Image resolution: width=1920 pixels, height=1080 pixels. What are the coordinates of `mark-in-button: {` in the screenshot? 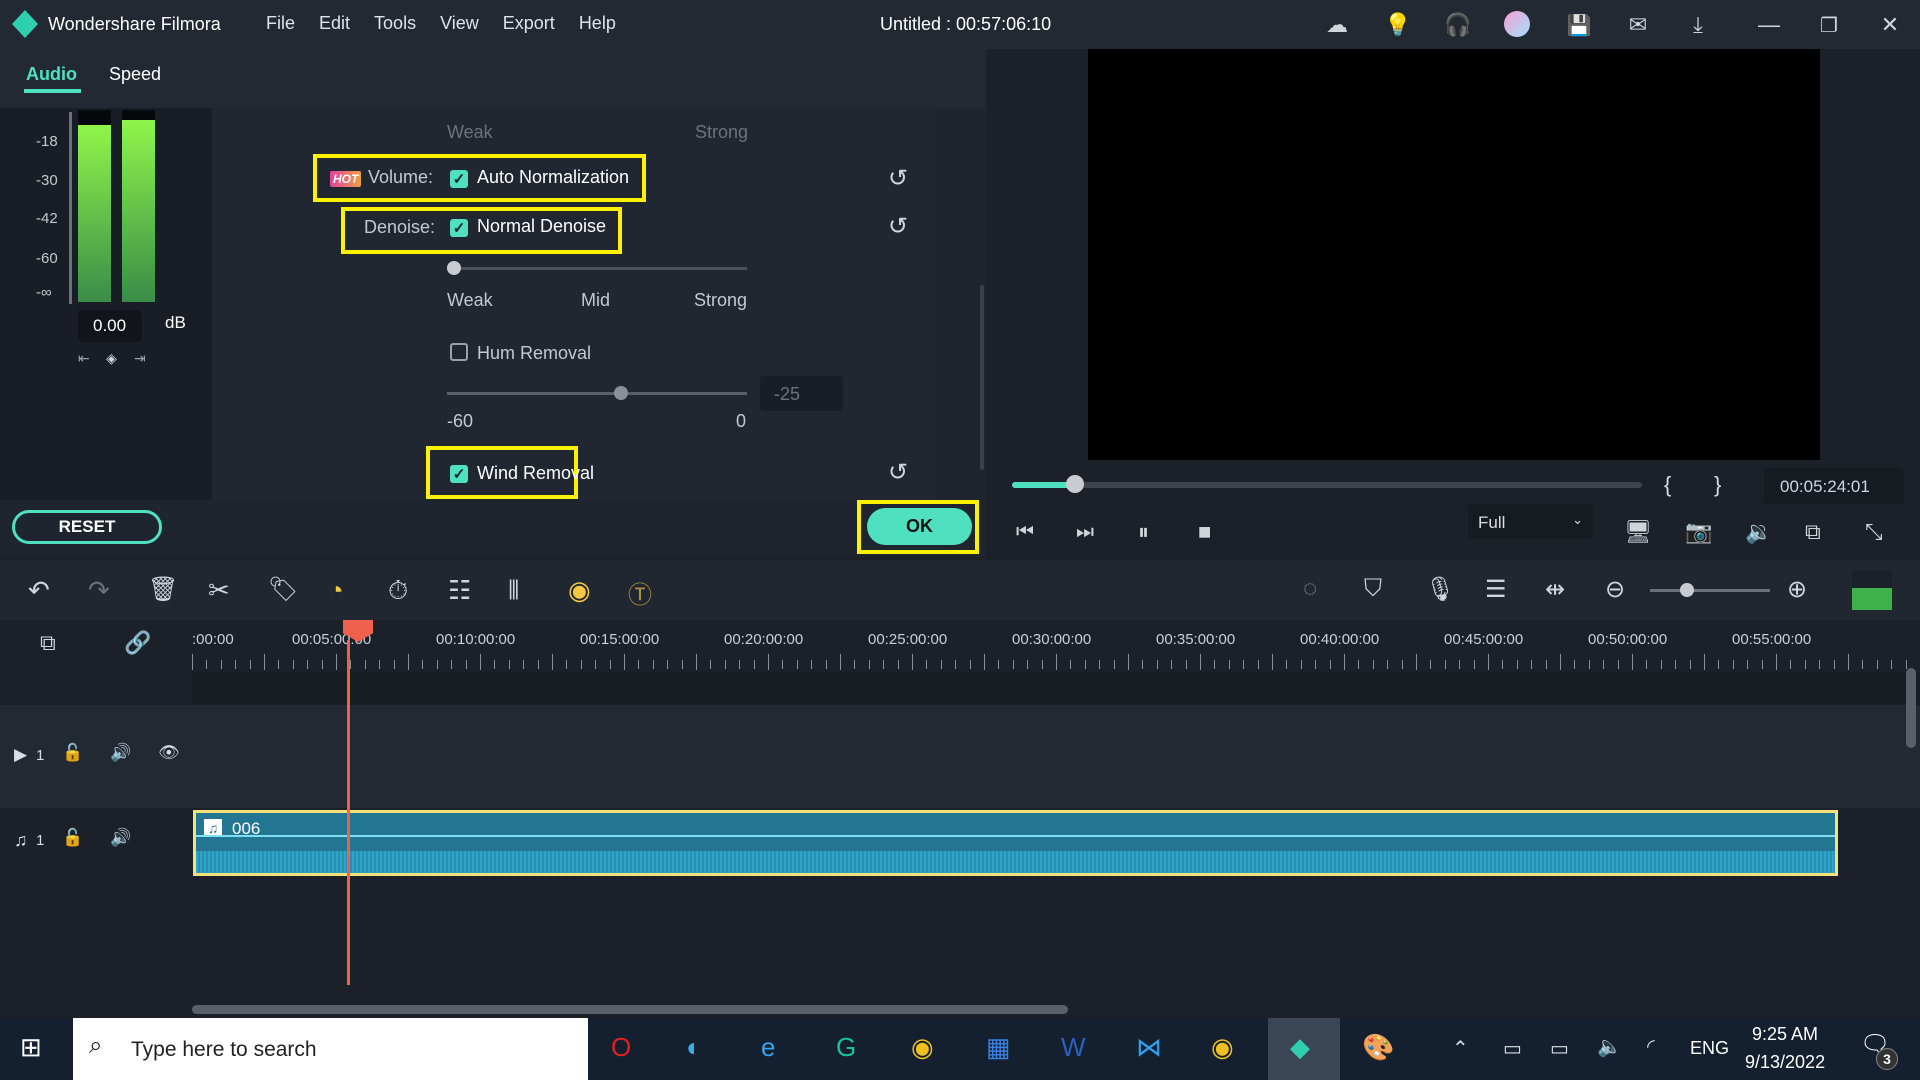 It's located at (1667, 485).